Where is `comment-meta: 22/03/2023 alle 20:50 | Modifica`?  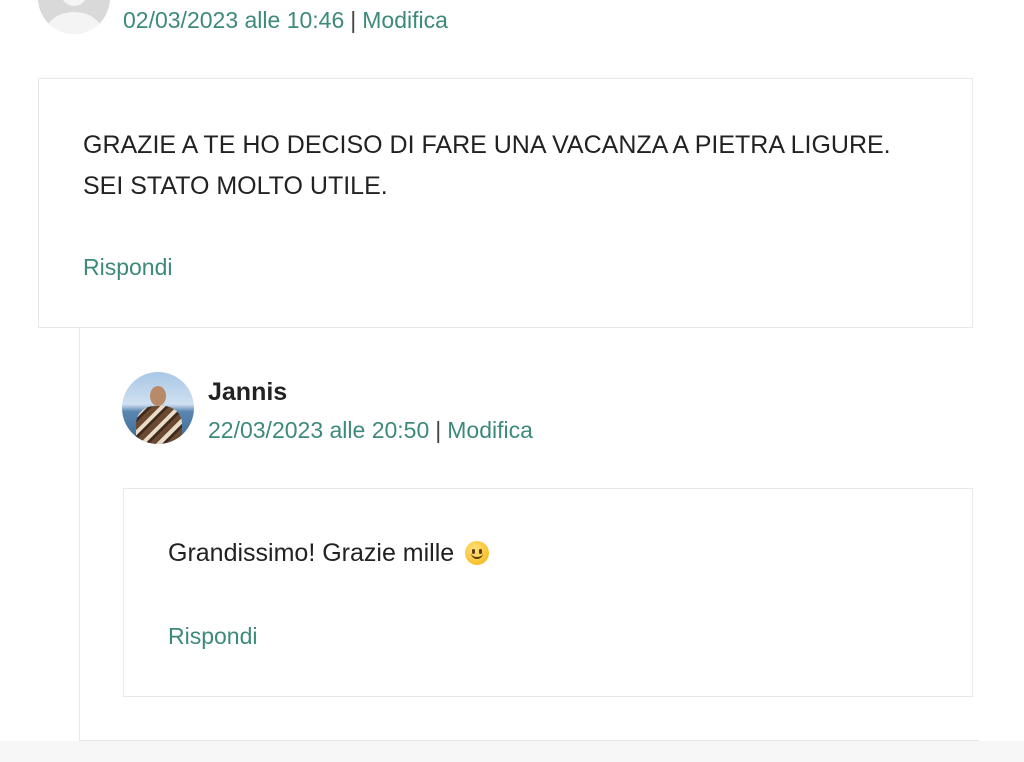 comment-meta: 22/03/2023 alle 20:50 | Modifica is located at coordinates (370, 430).